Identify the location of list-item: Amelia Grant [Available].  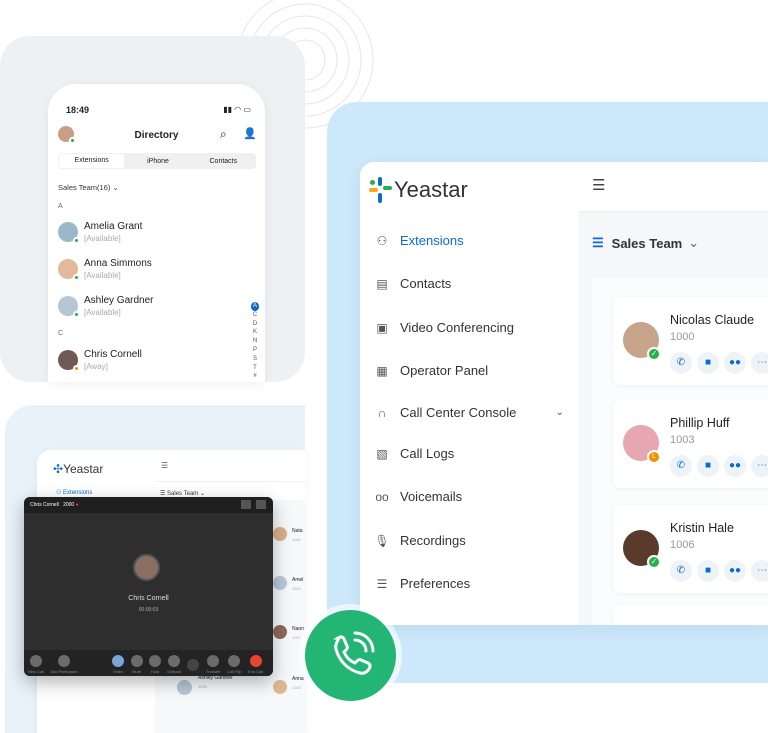
(100, 232).